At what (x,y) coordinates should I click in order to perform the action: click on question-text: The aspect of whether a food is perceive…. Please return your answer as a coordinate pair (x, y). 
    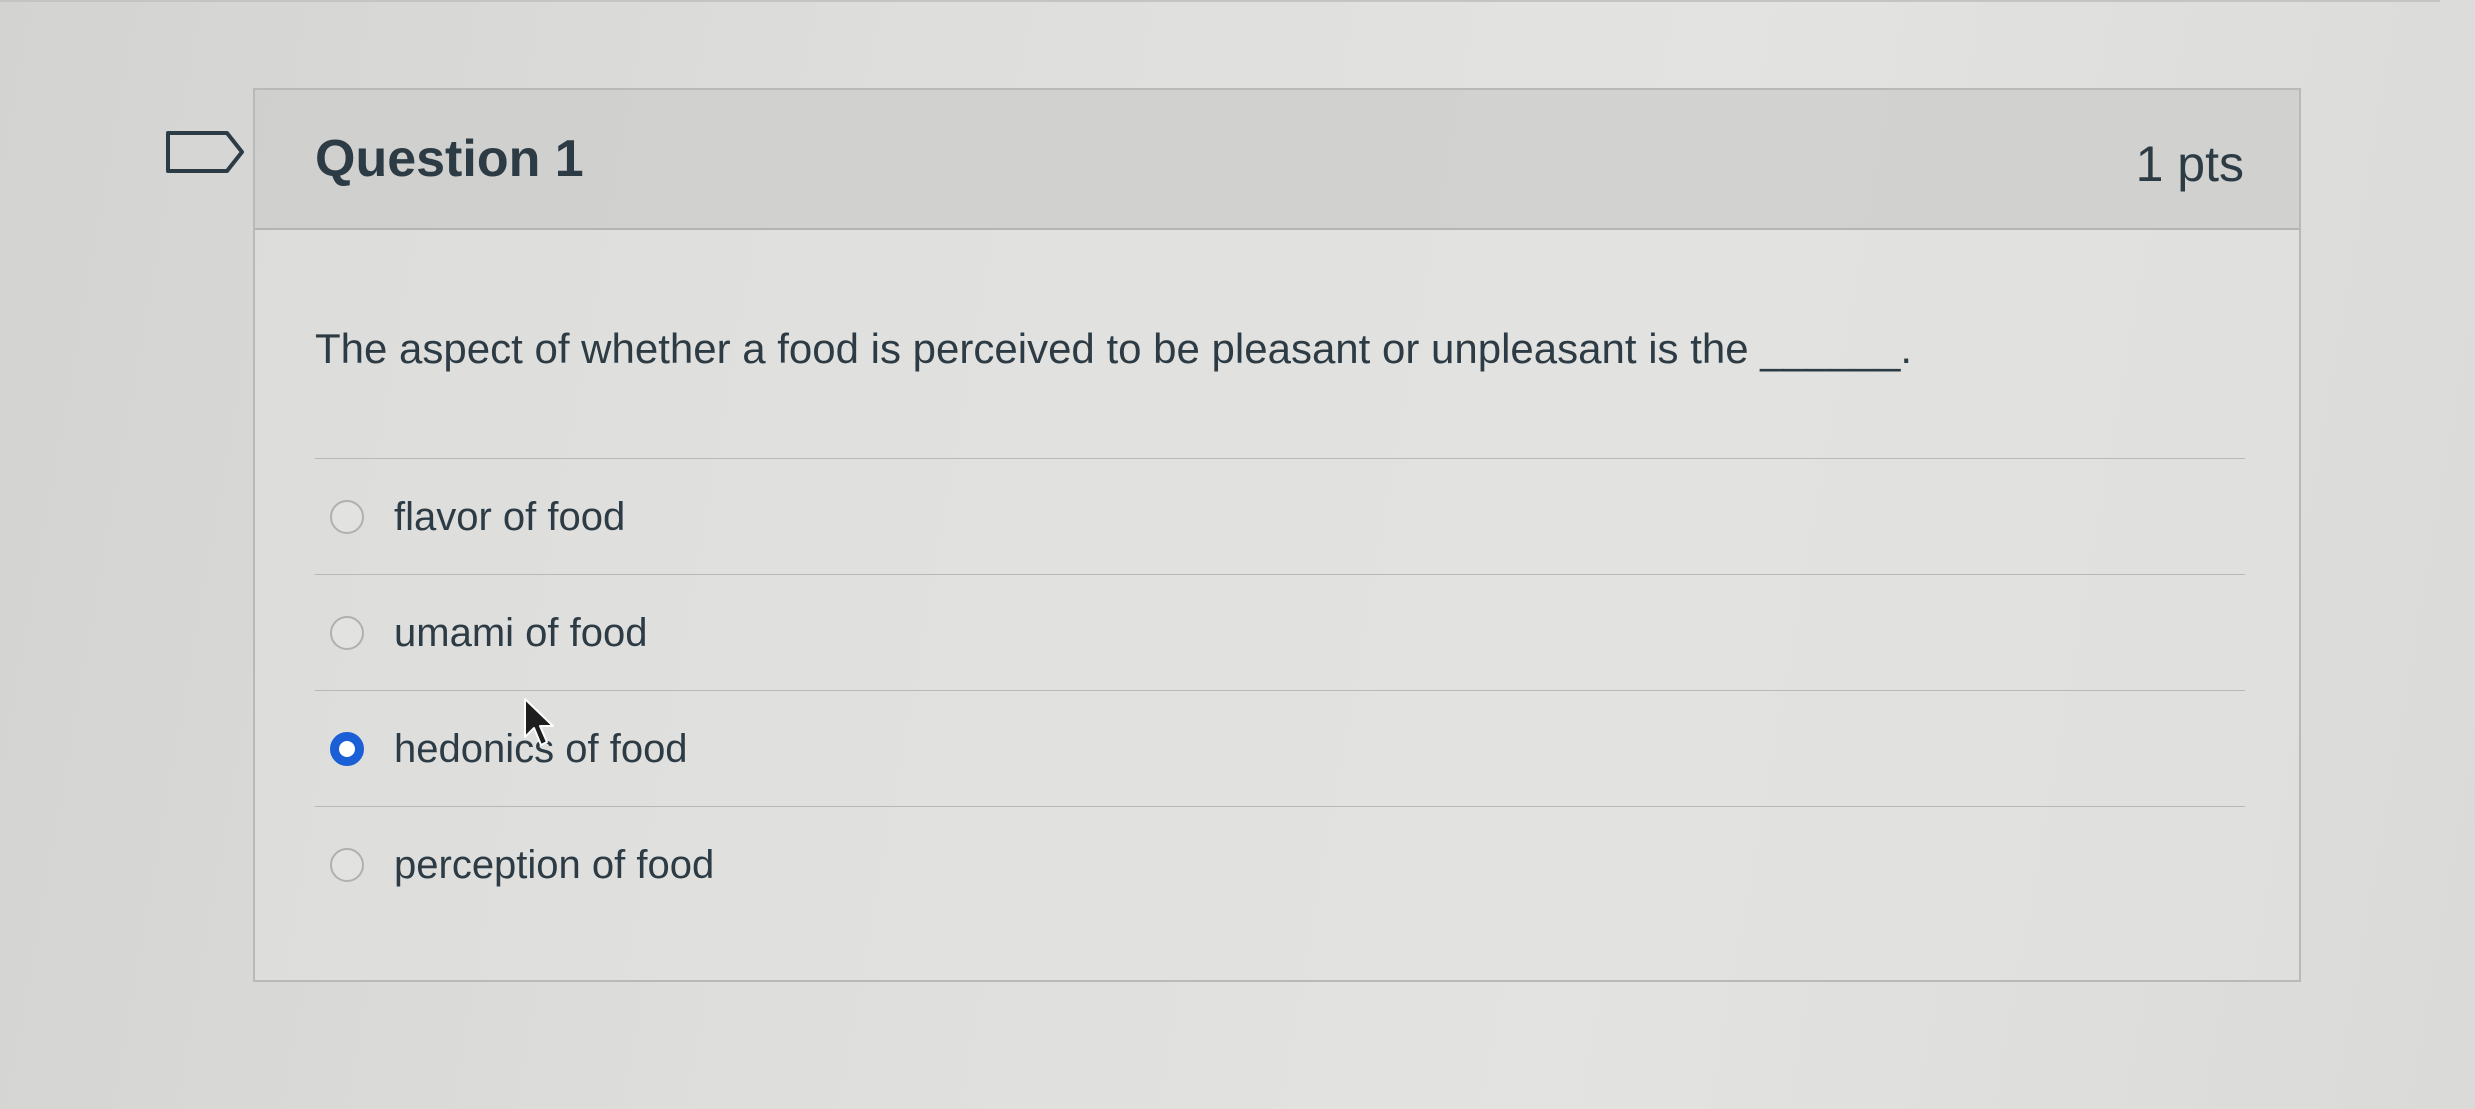
    Looking at the image, I should click on (1114, 348).